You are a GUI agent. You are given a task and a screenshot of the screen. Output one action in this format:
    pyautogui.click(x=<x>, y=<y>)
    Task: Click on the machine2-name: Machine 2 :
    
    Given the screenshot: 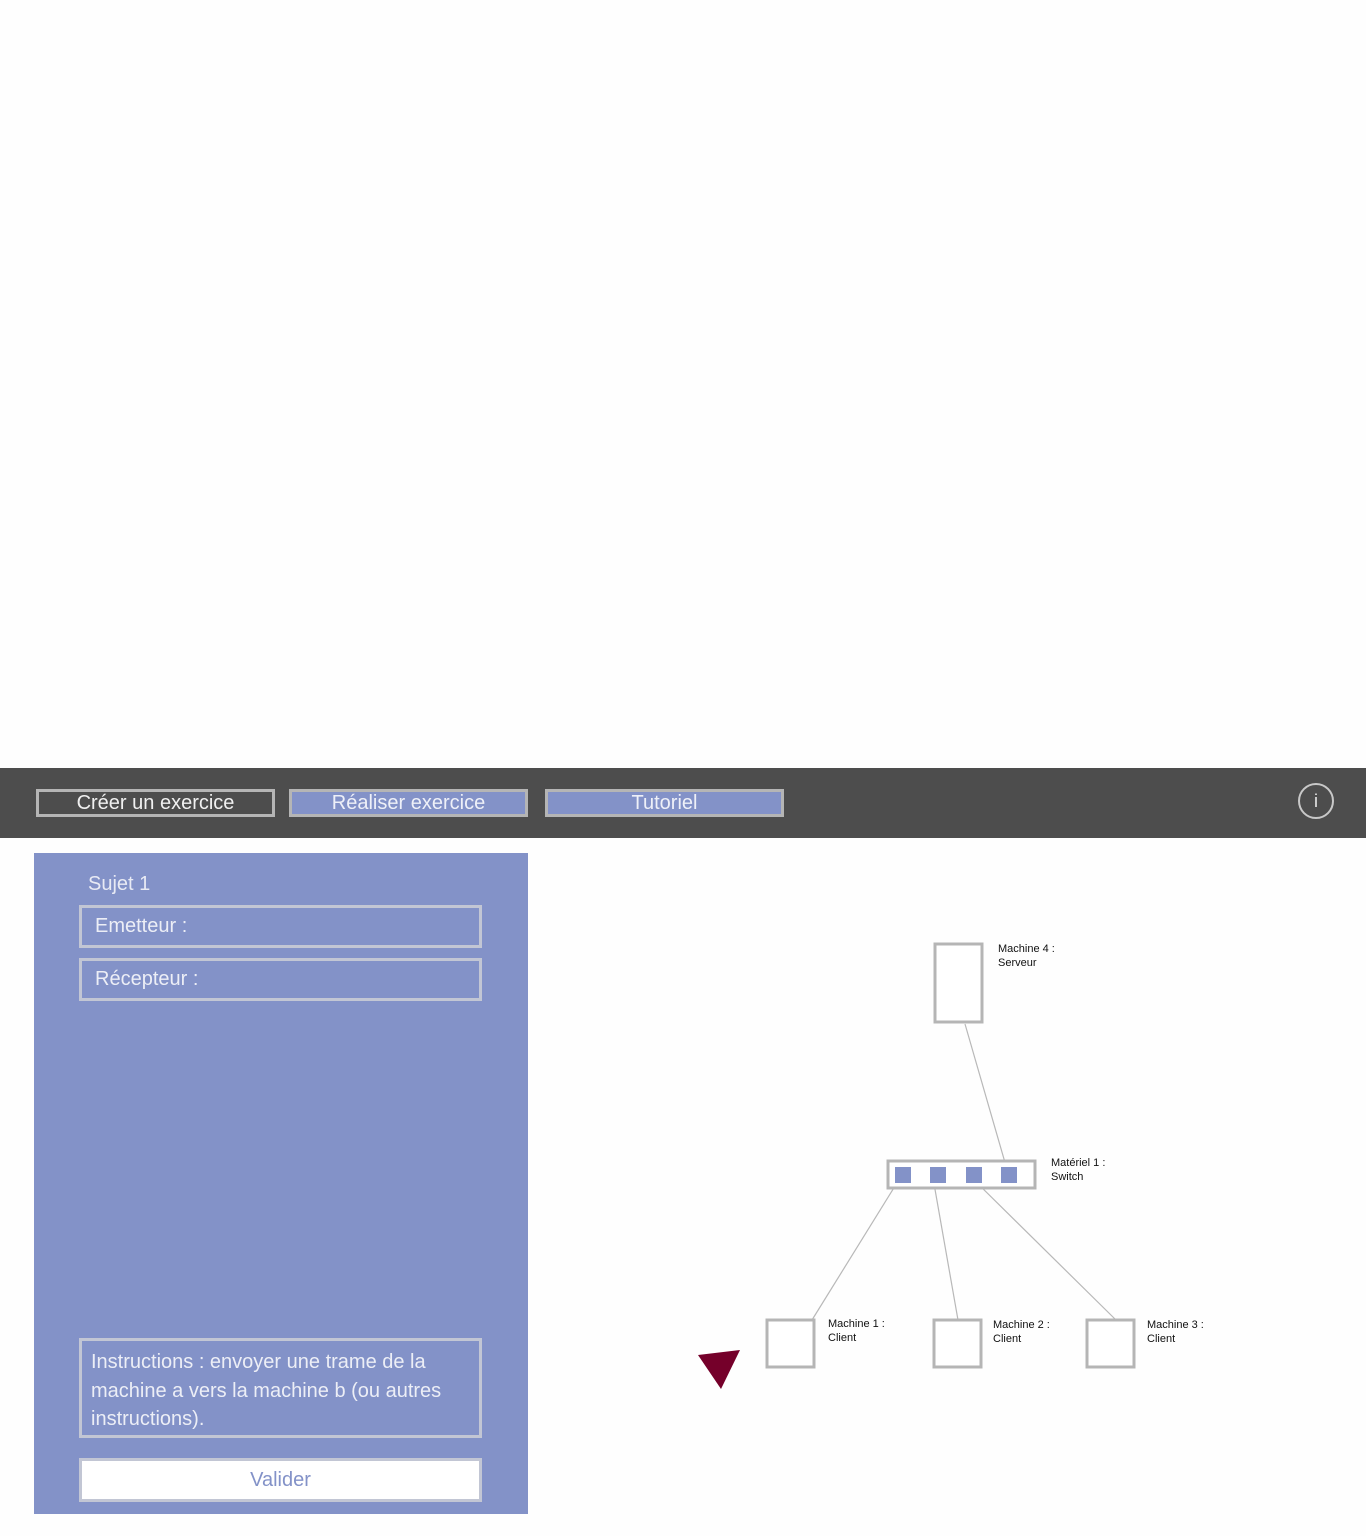 What is the action you would take?
    pyautogui.click(x=1021, y=1325)
    